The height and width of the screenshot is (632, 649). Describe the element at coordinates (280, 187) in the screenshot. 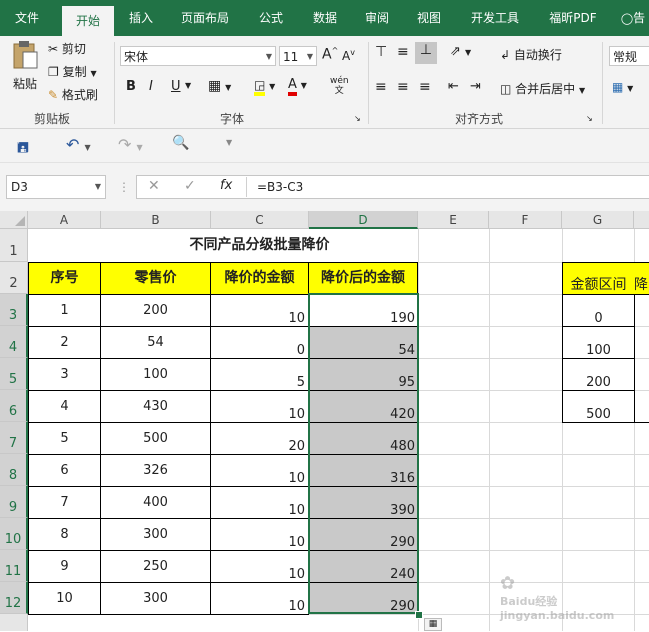

I see `formula-text: =B3-C3` at that location.